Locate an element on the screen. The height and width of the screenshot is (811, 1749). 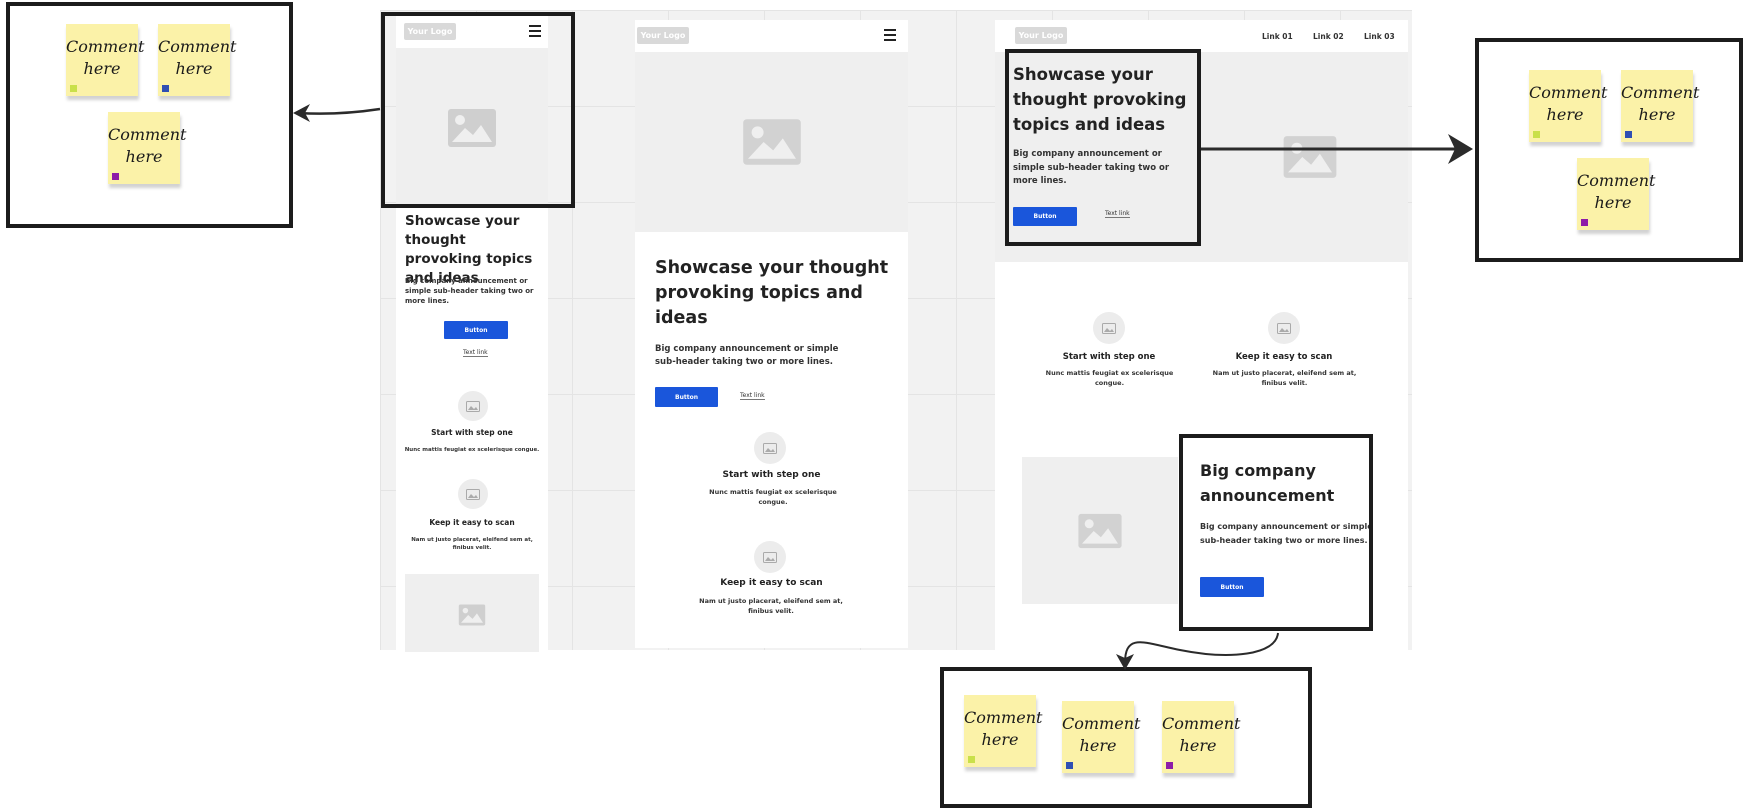
arrow-to-bottom-callout is located at coordinates (1201, 648).